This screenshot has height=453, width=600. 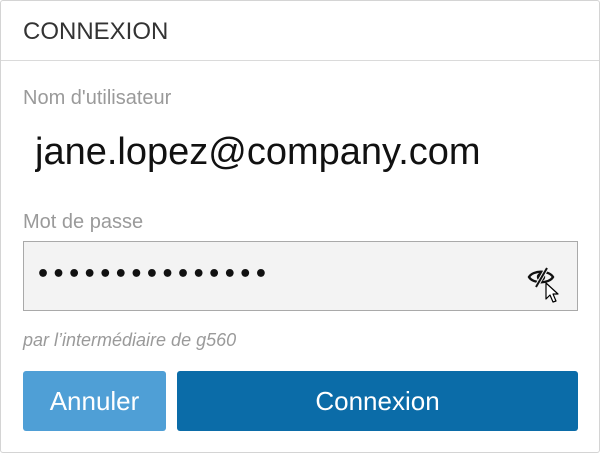 I want to click on dialog-title: CONNEXION, so click(x=96, y=31).